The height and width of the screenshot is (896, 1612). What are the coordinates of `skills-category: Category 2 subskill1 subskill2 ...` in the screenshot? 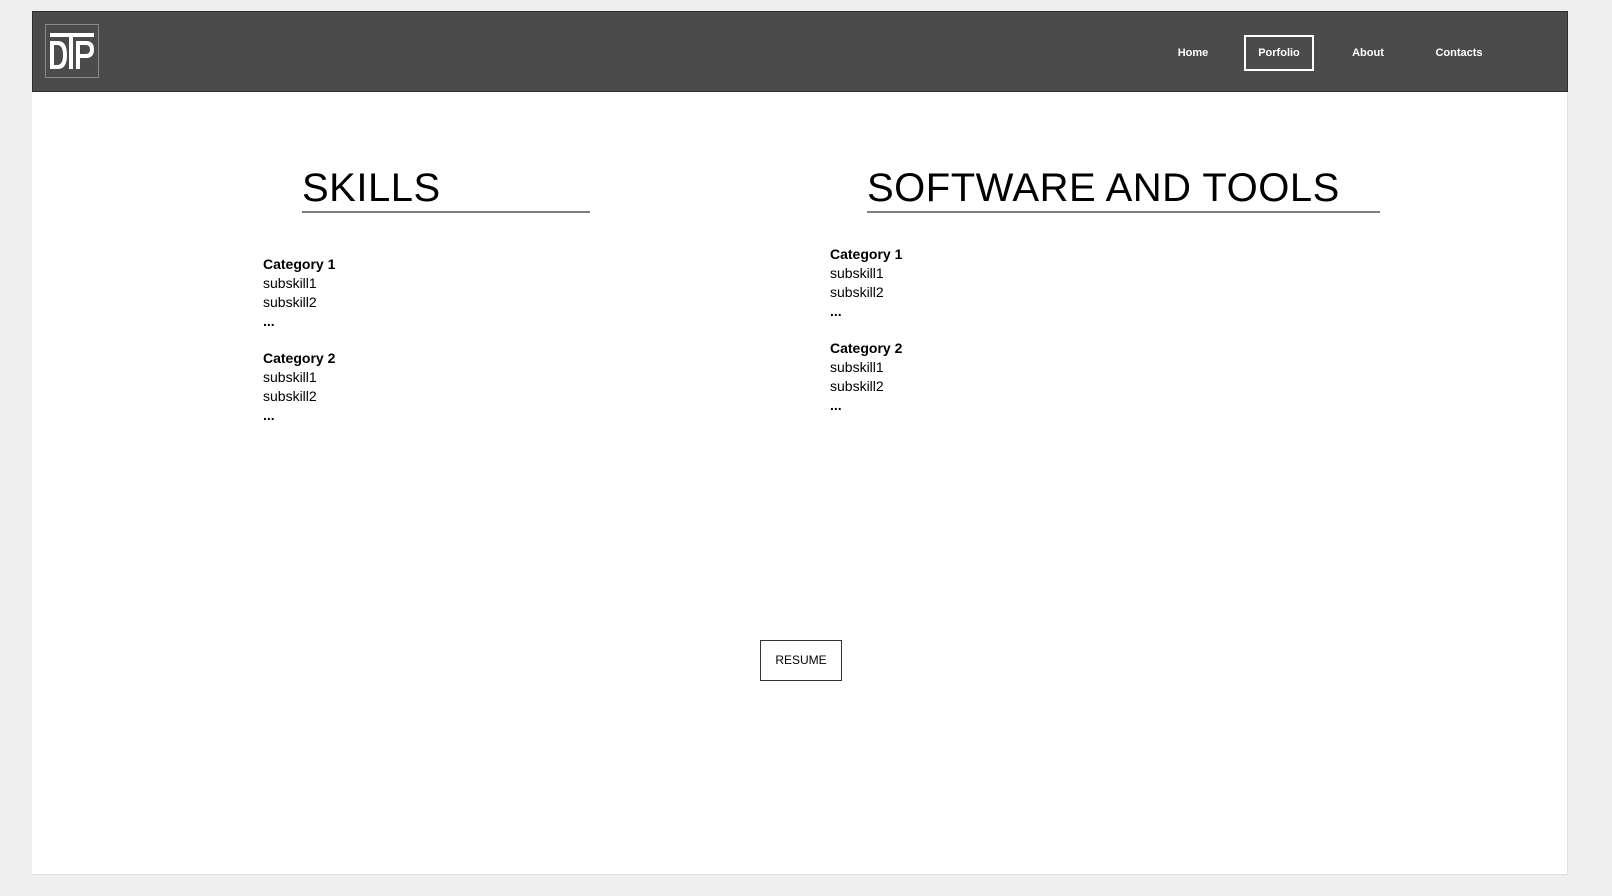 It's located at (299, 387).